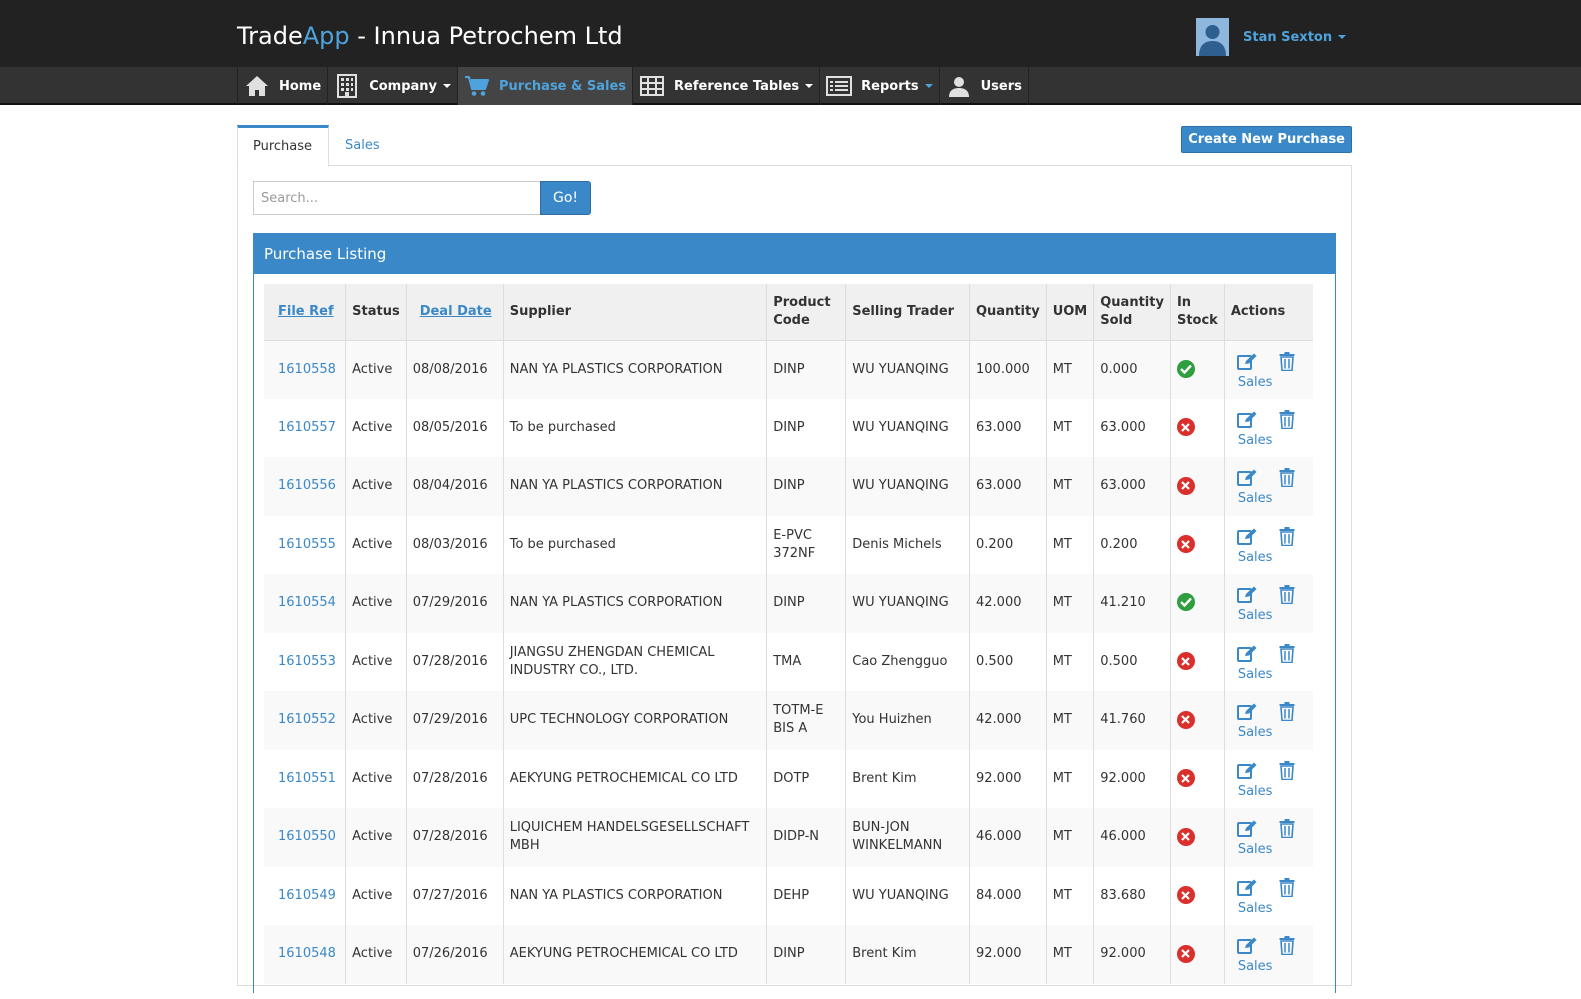 Image resolution: width=1581 pixels, height=999 pixels. I want to click on supplier-cell: To be purchased, so click(635, 544).